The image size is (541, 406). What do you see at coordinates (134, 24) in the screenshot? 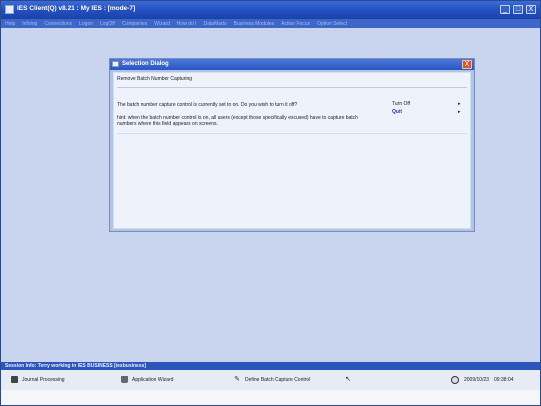
I see `menu-companies: Companies` at bounding box center [134, 24].